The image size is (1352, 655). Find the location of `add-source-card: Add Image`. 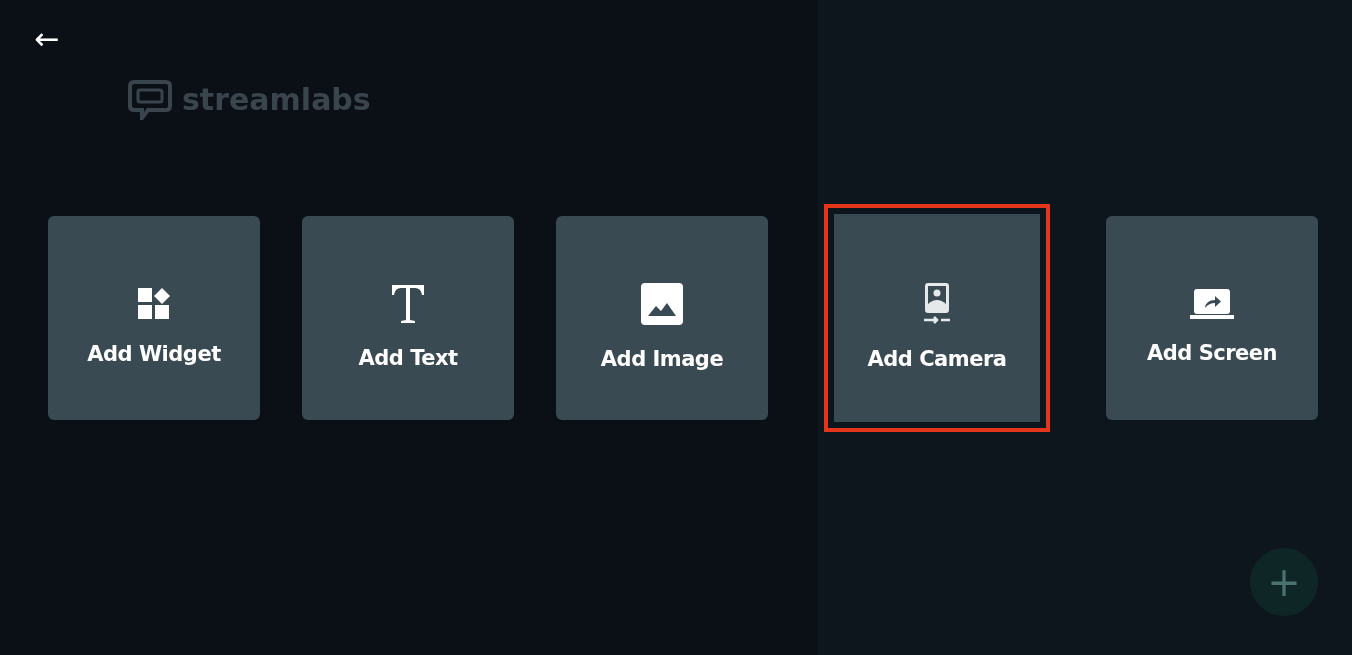

add-source-card: Add Image is located at coordinates (662, 318).